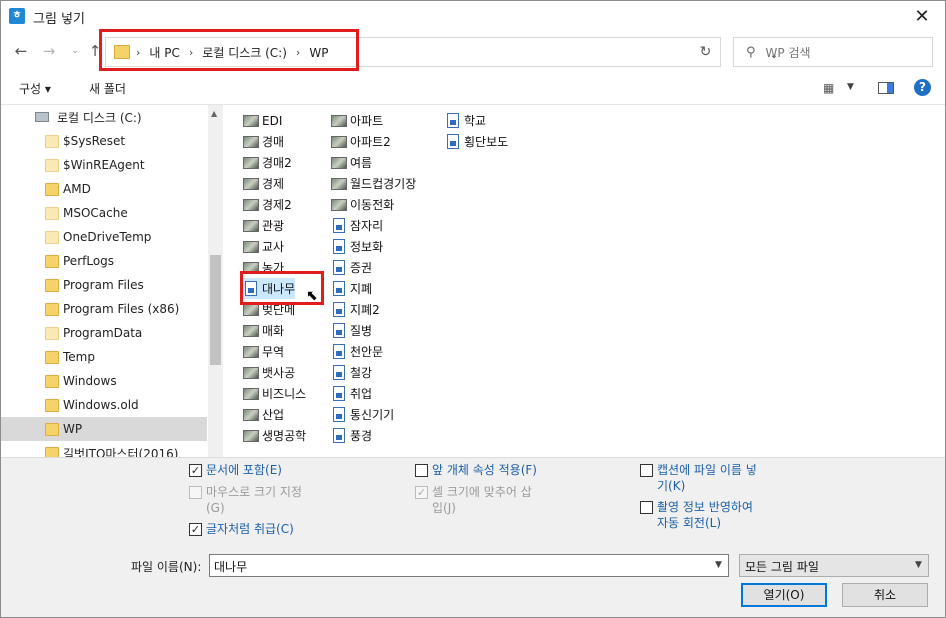 The height and width of the screenshot is (618, 946). What do you see at coordinates (357, 246) in the screenshot?
I see `file-item: 정보화` at bounding box center [357, 246].